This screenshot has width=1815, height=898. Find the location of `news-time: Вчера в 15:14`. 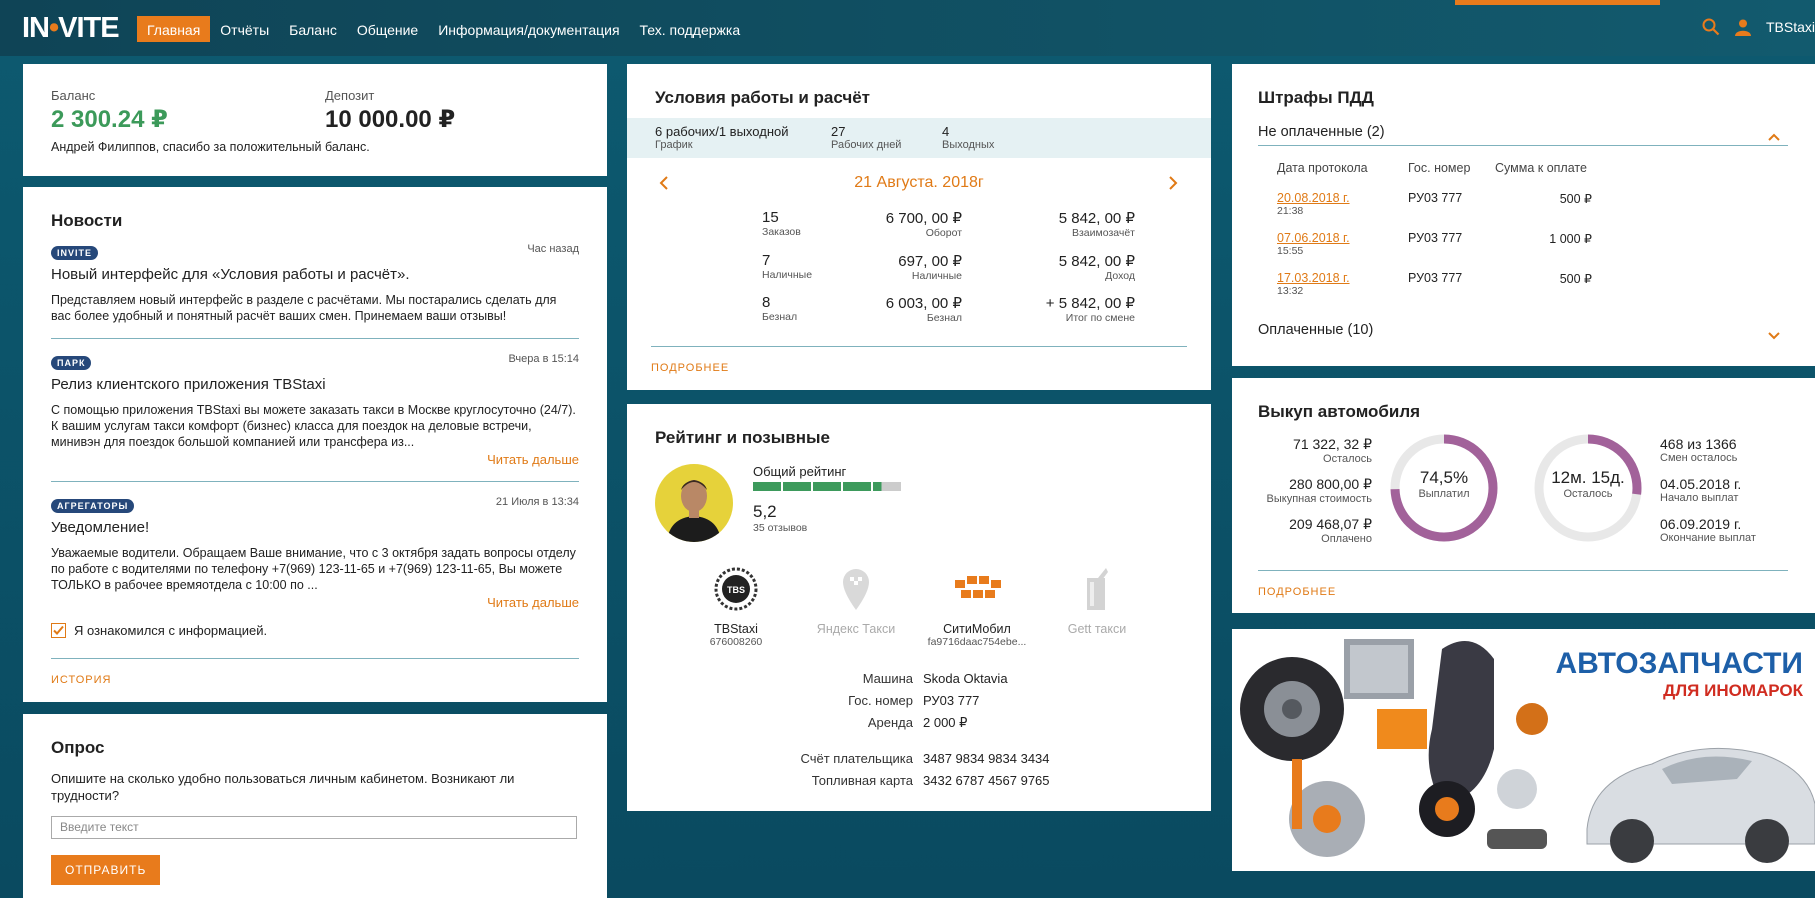

news-time: Вчера в 15:14 is located at coordinates (543, 359).